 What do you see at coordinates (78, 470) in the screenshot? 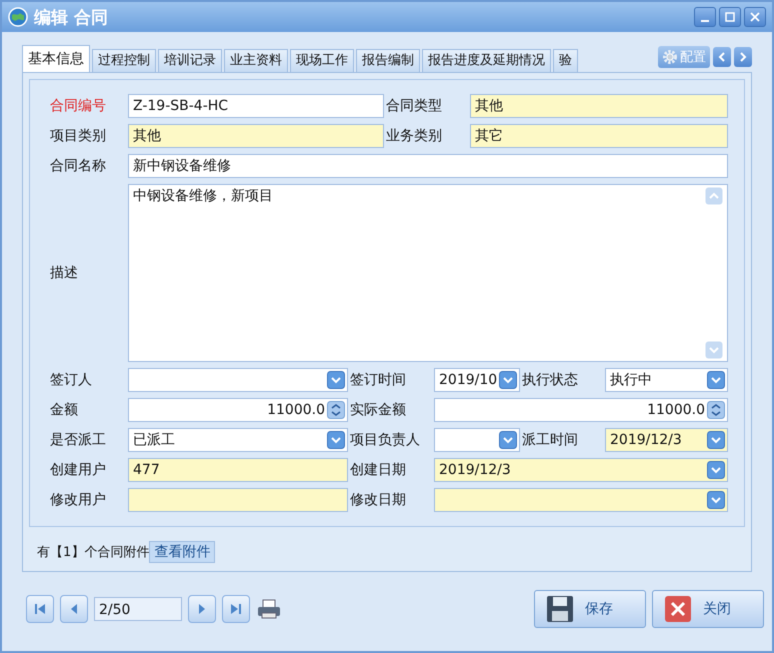
I see `field-label: 创建用户` at bounding box center [78, 470].